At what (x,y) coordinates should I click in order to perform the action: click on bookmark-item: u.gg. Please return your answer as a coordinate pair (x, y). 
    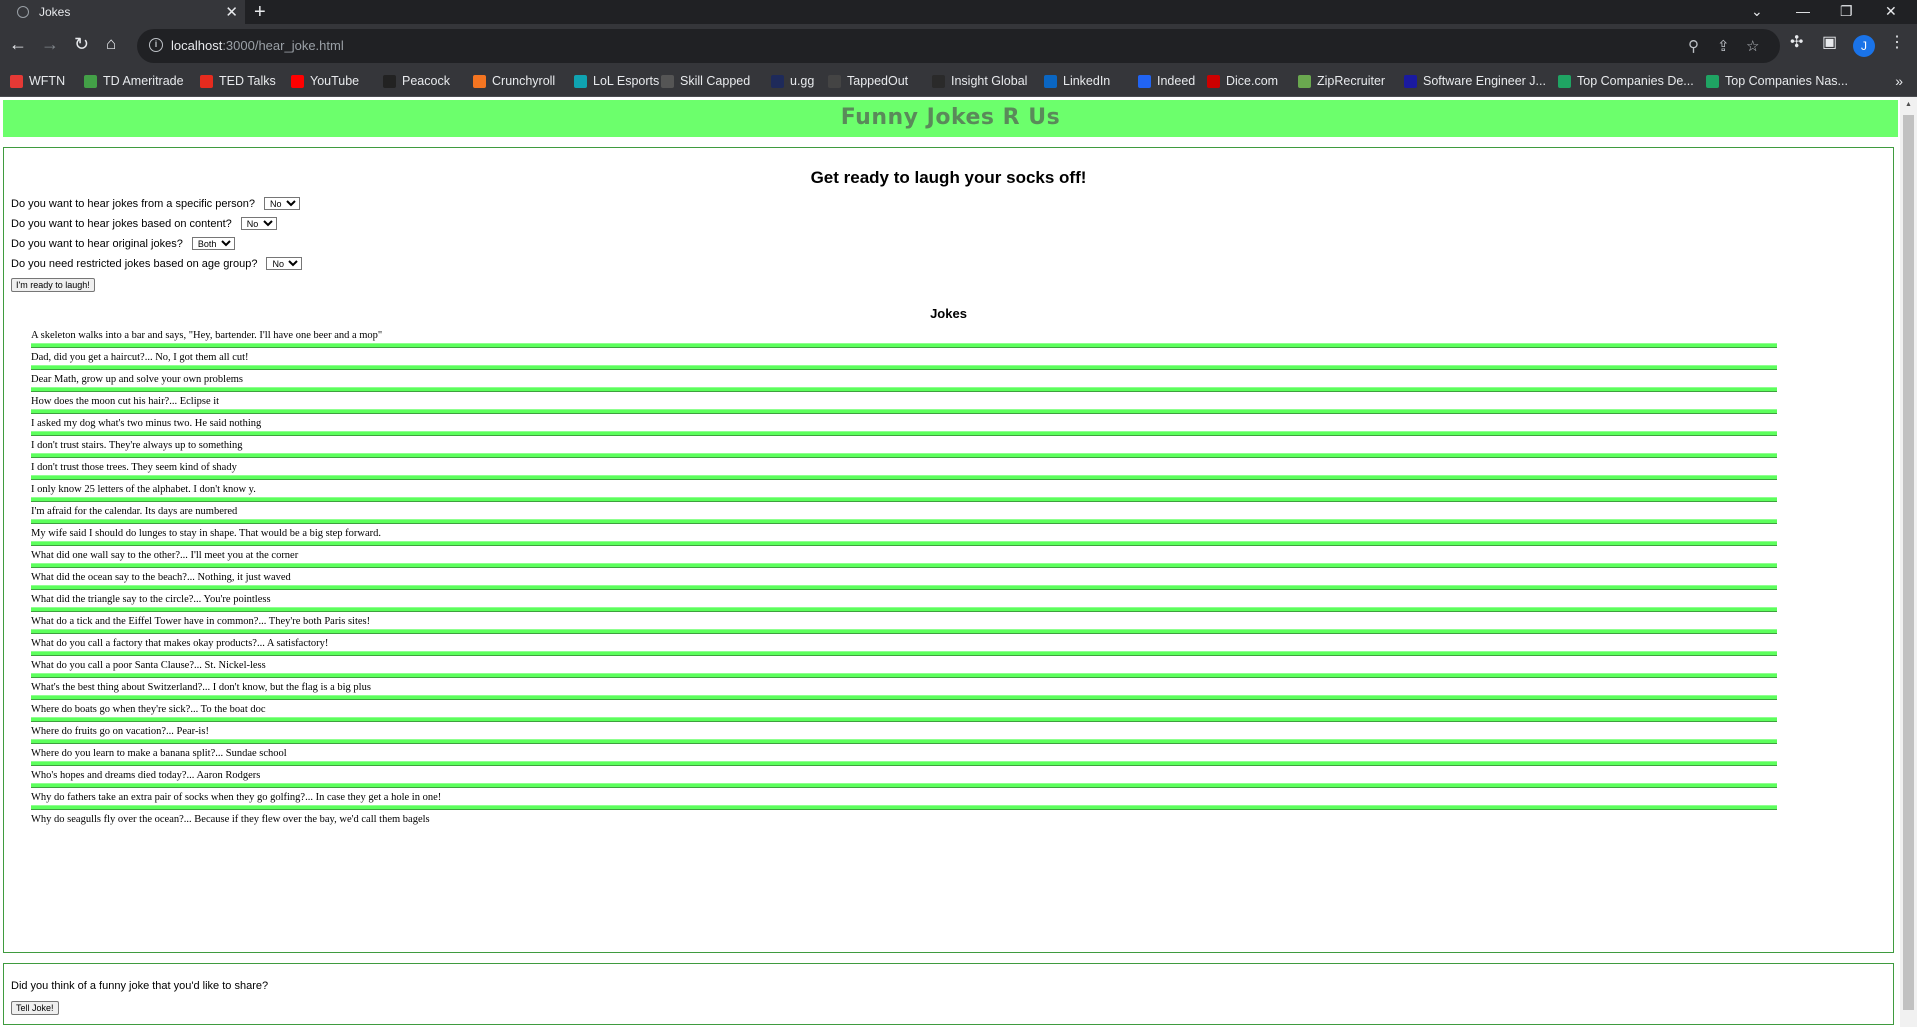
    Looking at the image, I should click on (792, 81).